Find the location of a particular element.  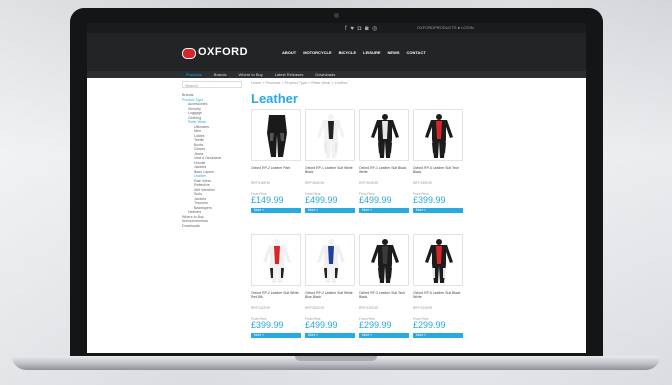

laptop-notch is located at coordinates (336, 358).